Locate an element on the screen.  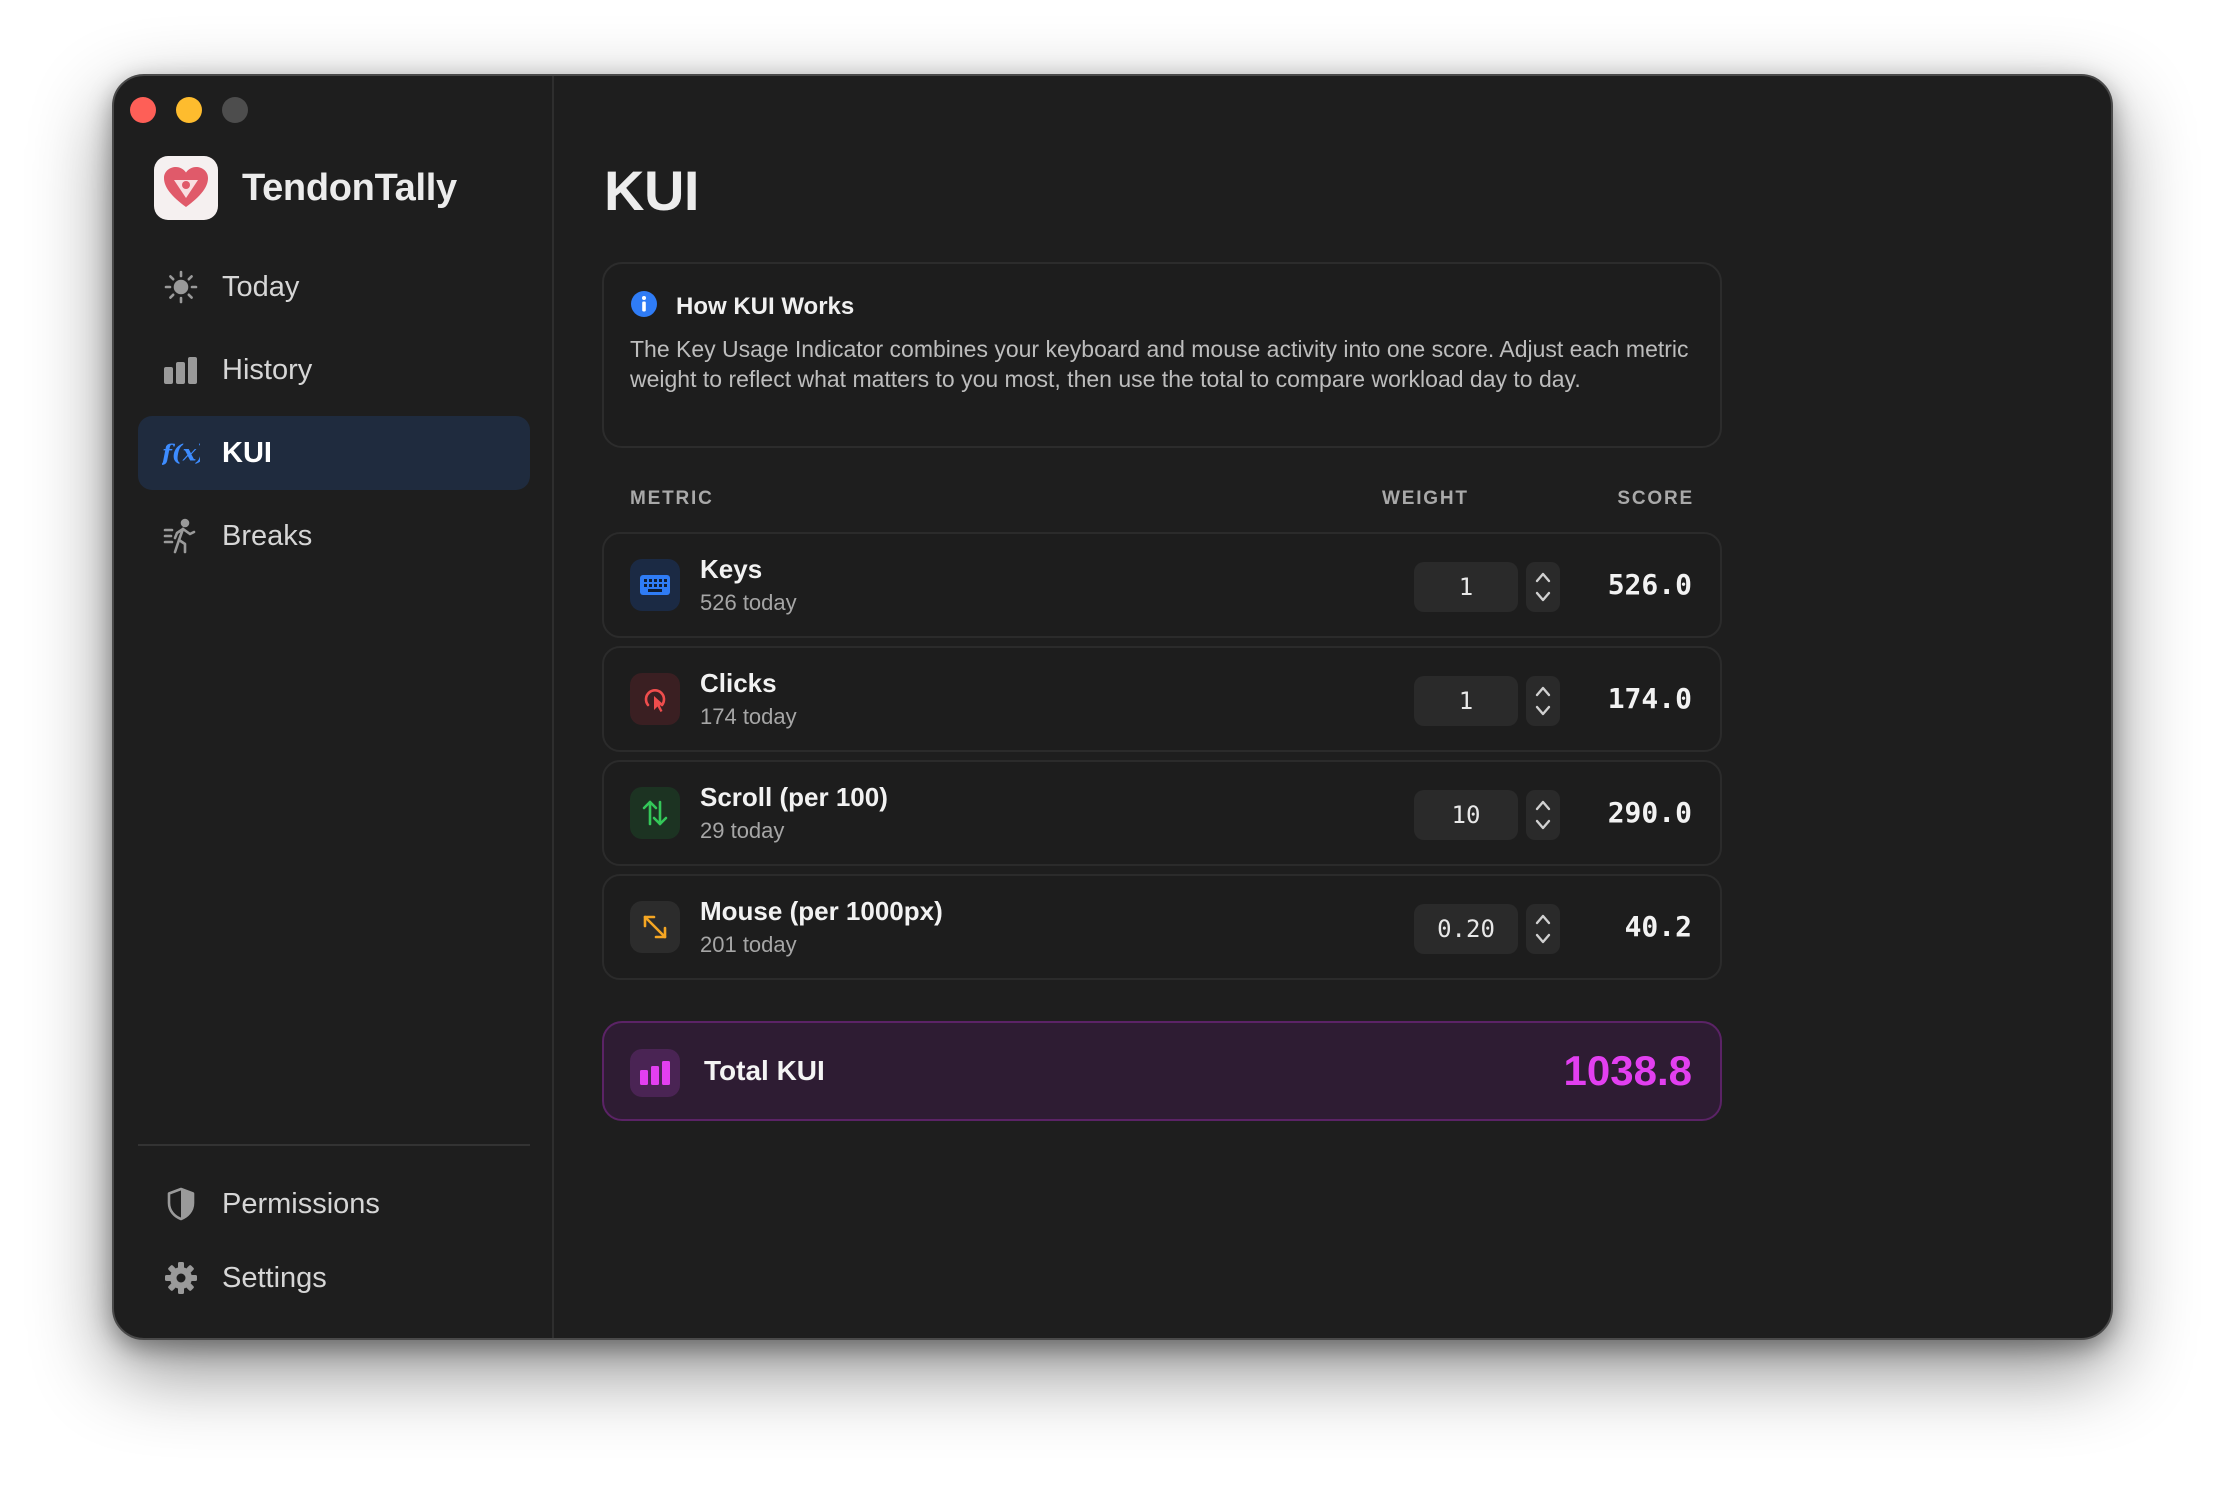
metric-score: 526.0 is located at coordinates (1649, 584).